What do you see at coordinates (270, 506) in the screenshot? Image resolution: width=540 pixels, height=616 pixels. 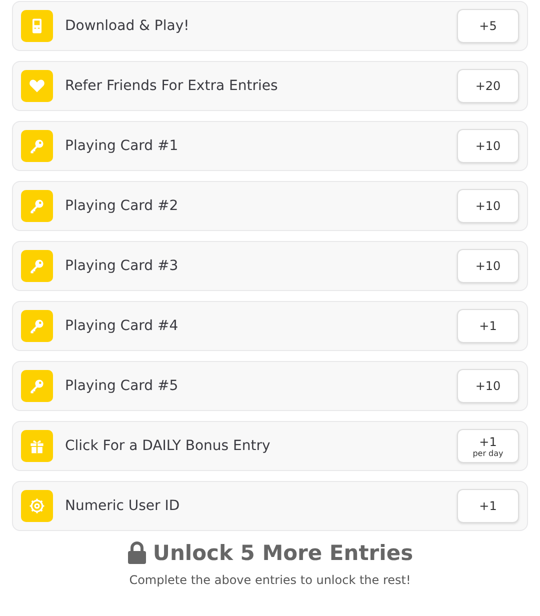 I see `entry-row: Numeric User ID +1` at bounding box center [270, 506].